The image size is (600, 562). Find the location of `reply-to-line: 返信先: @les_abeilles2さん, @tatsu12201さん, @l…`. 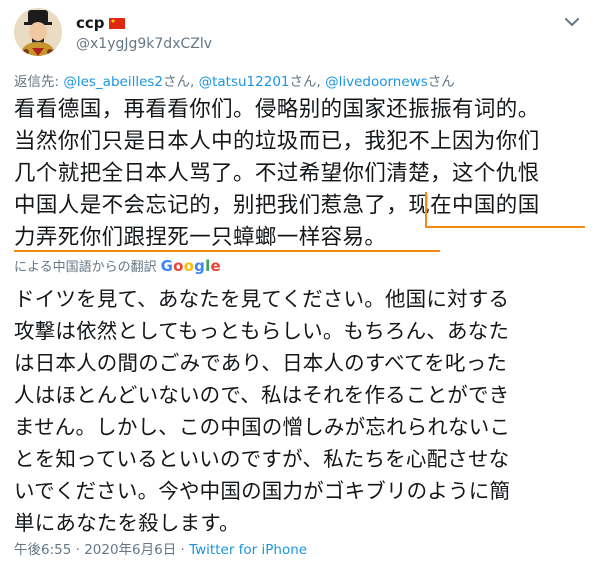

reply-to-line: 返信先: @les_abeilles2さん, @tatsu12201さん, @l… is located at coordinates (234, 80).